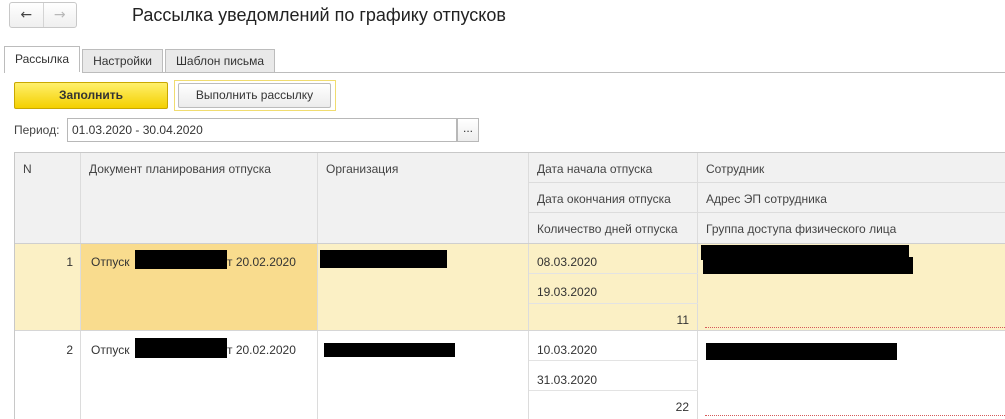 This screenshot has width=1005, height=419. Describe the element at coordinates (851, 228) in the screenshot. I see `header-access-group: Группа доступа физического лица` at that location.